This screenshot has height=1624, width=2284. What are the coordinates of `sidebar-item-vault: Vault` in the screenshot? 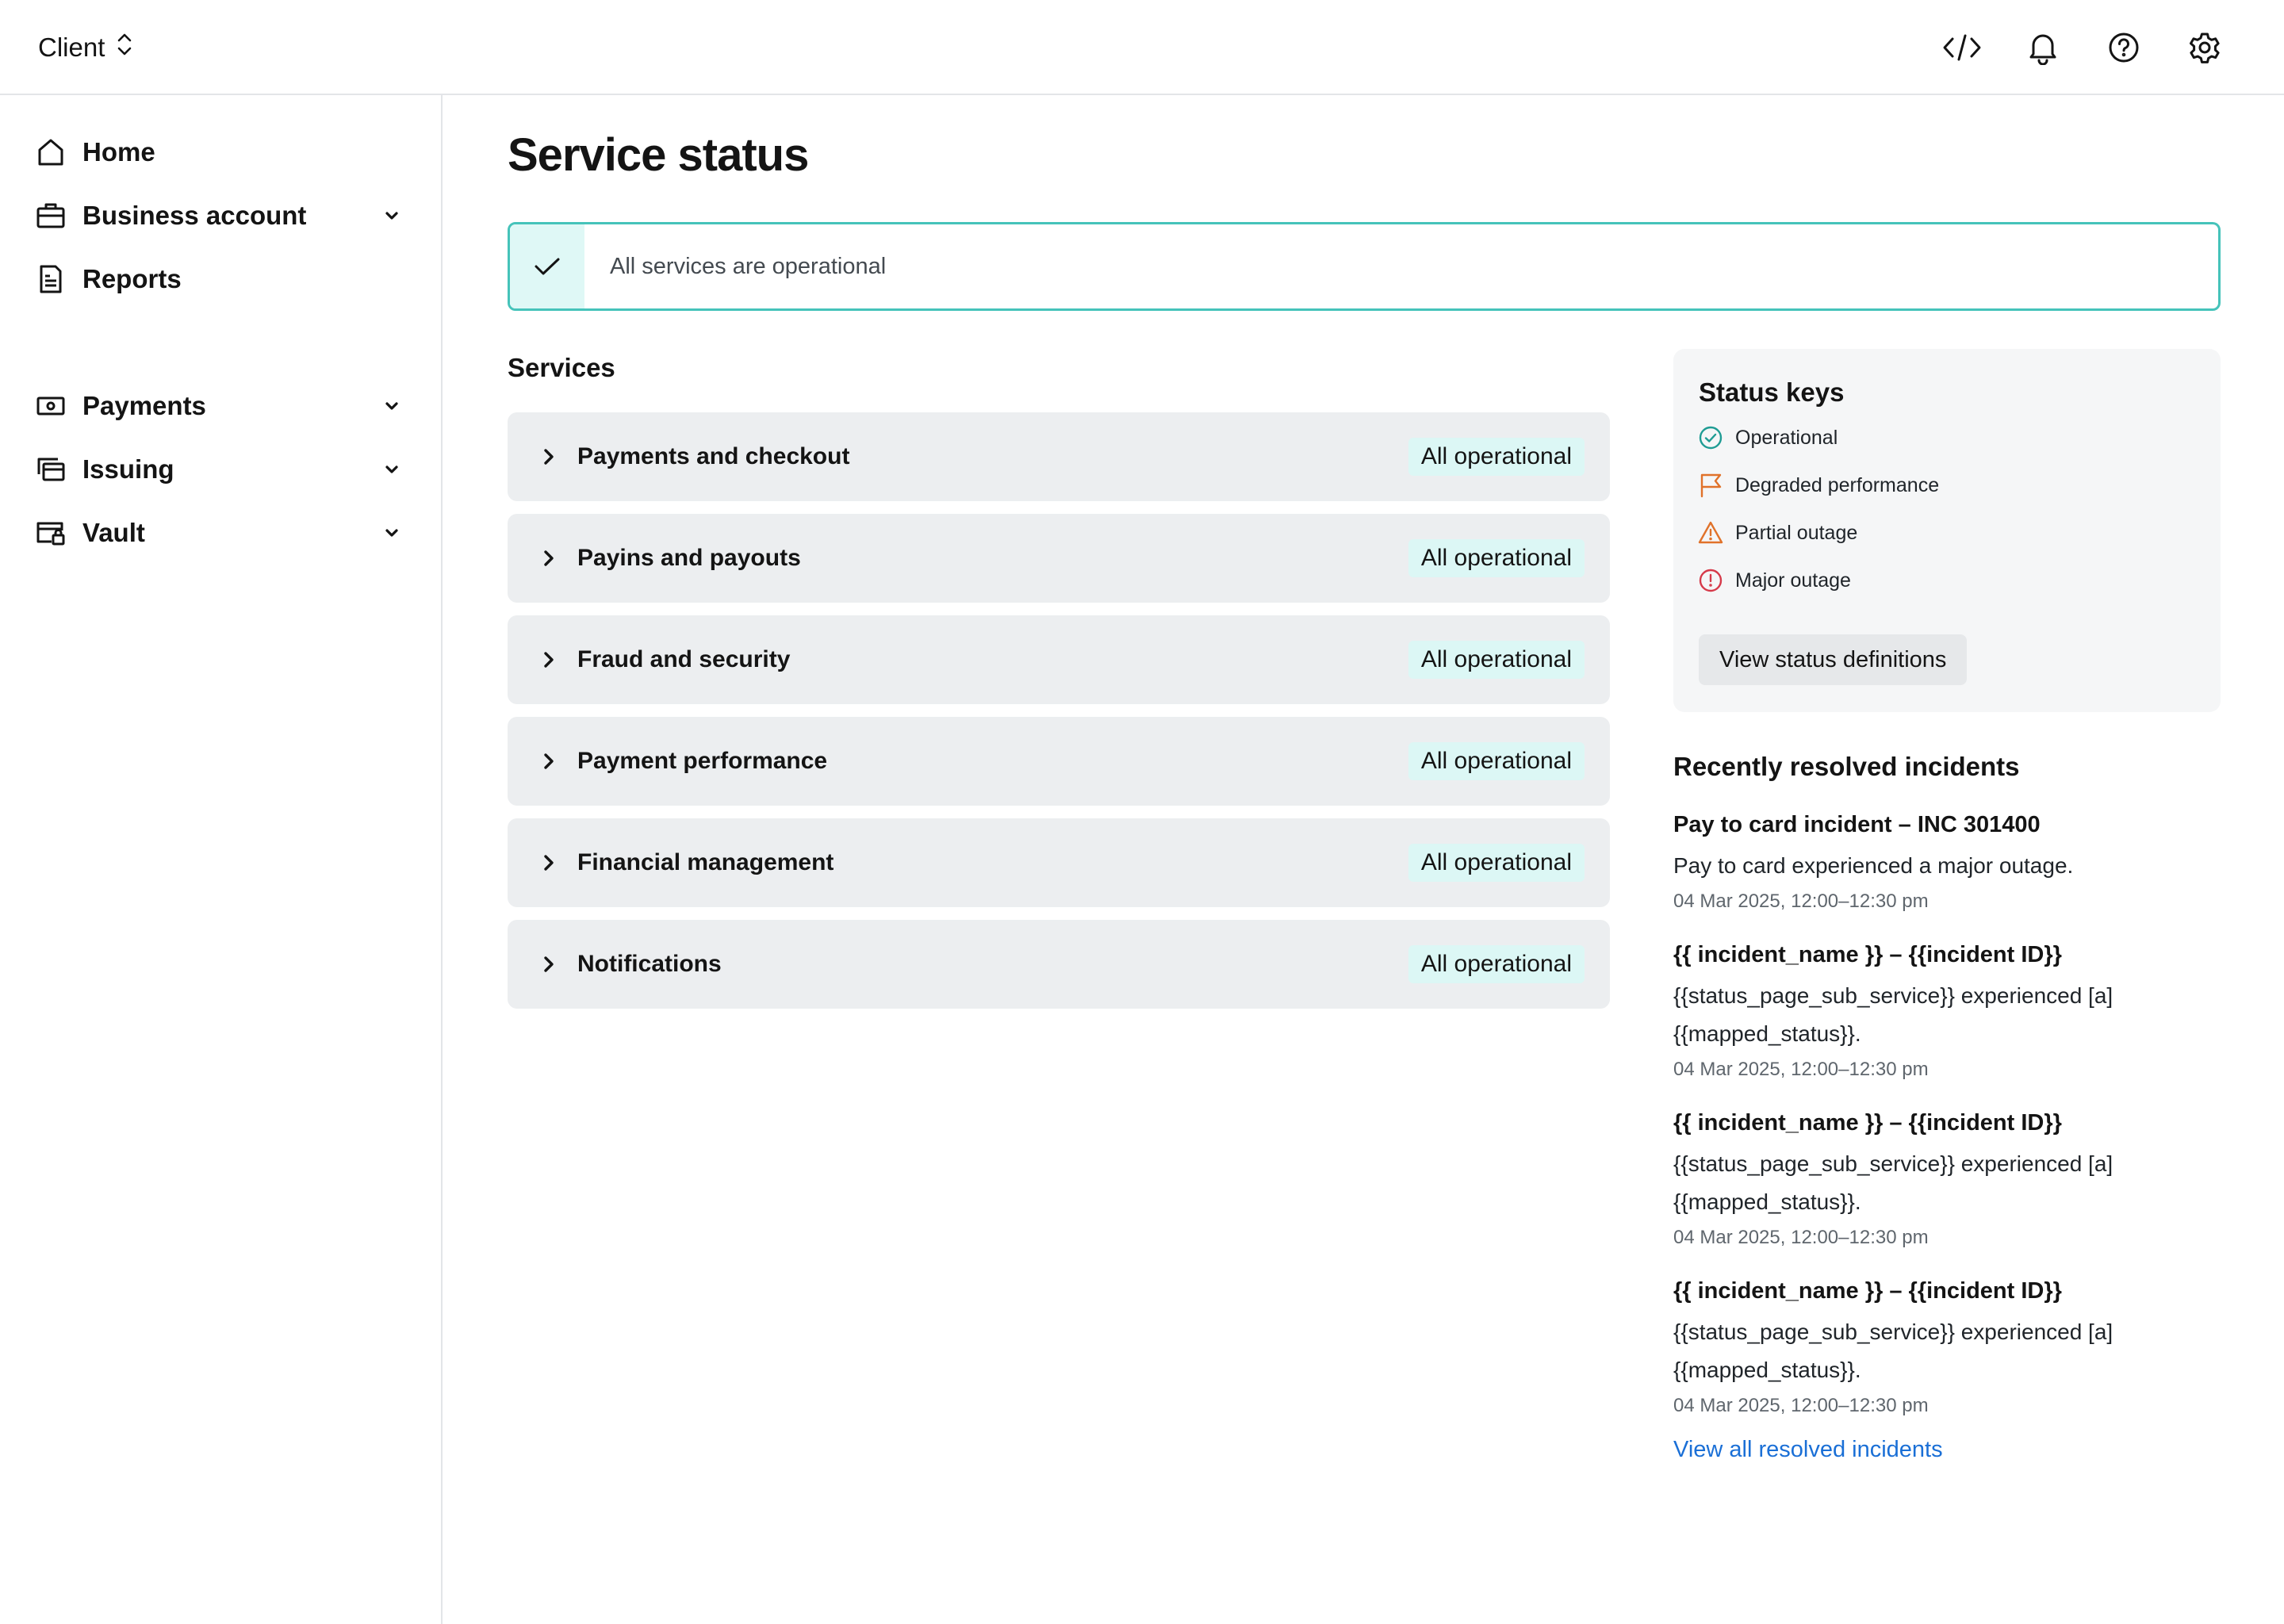 It's located at (221, 533).